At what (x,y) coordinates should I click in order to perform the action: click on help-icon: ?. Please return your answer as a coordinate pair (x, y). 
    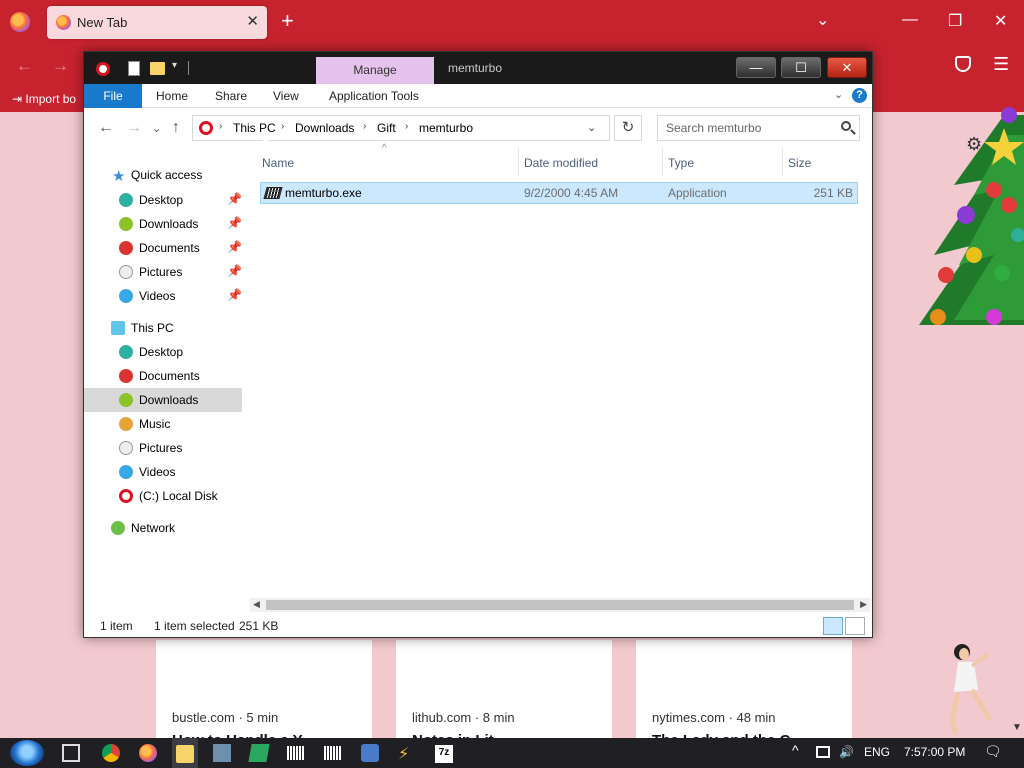
    Looking at the image, I should click on (859, 95).